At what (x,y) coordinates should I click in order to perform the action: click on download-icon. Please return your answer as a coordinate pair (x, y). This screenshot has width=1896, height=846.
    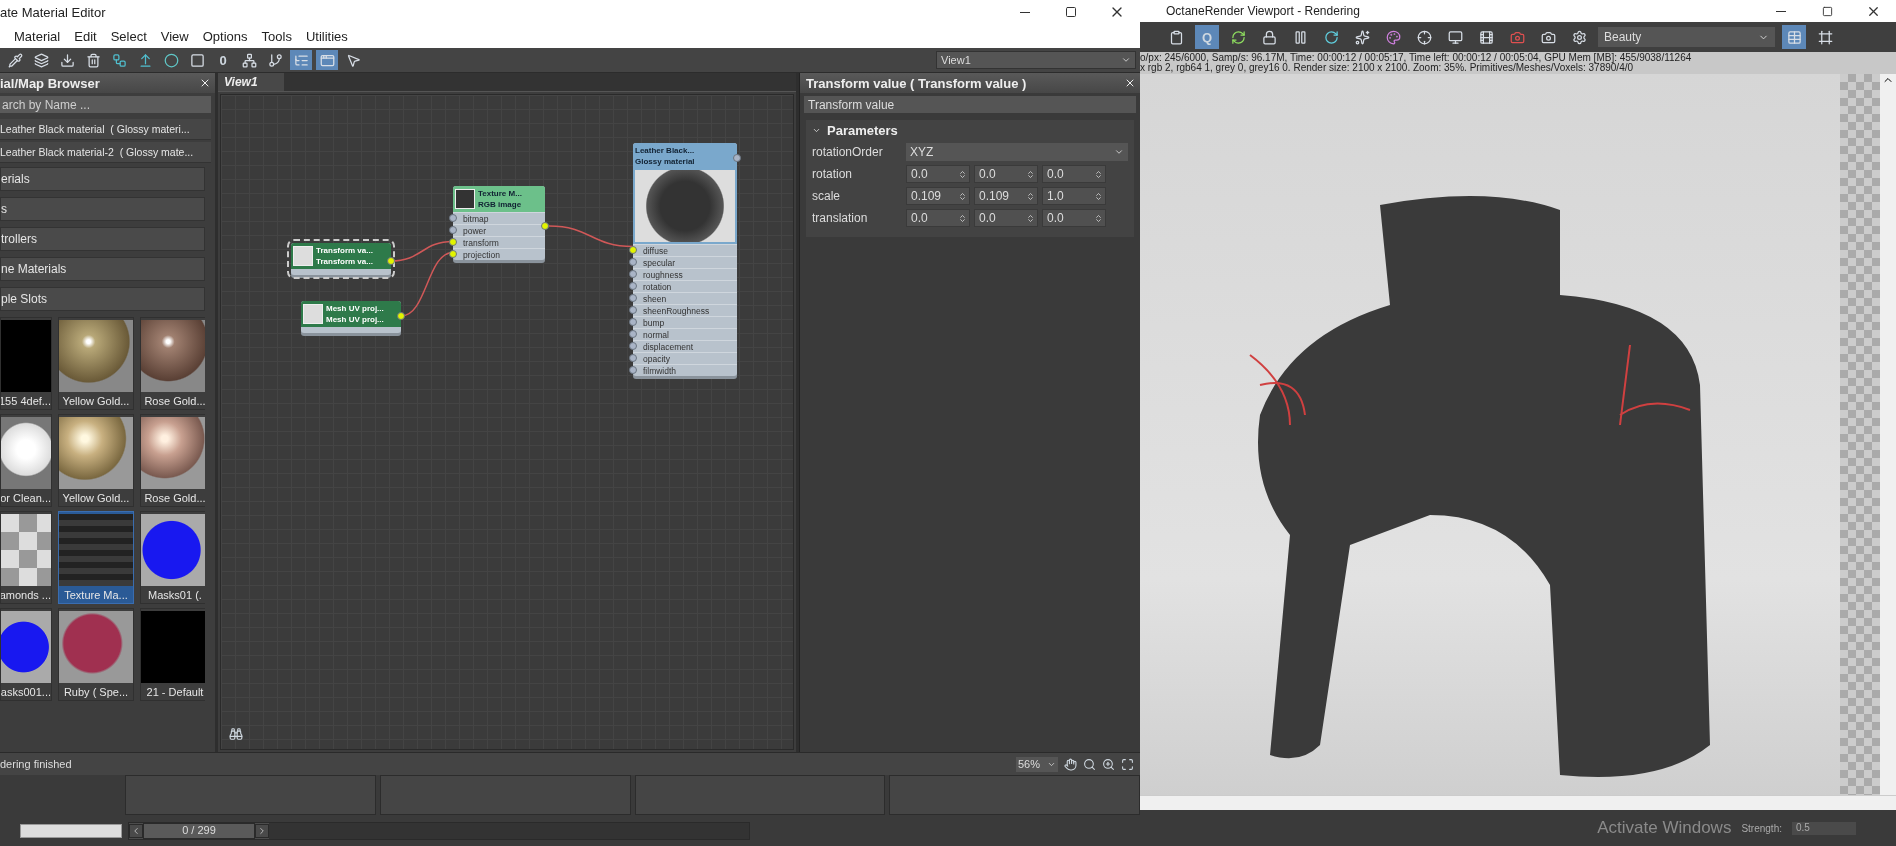
    Looking at the image, I should click on (67, 60).